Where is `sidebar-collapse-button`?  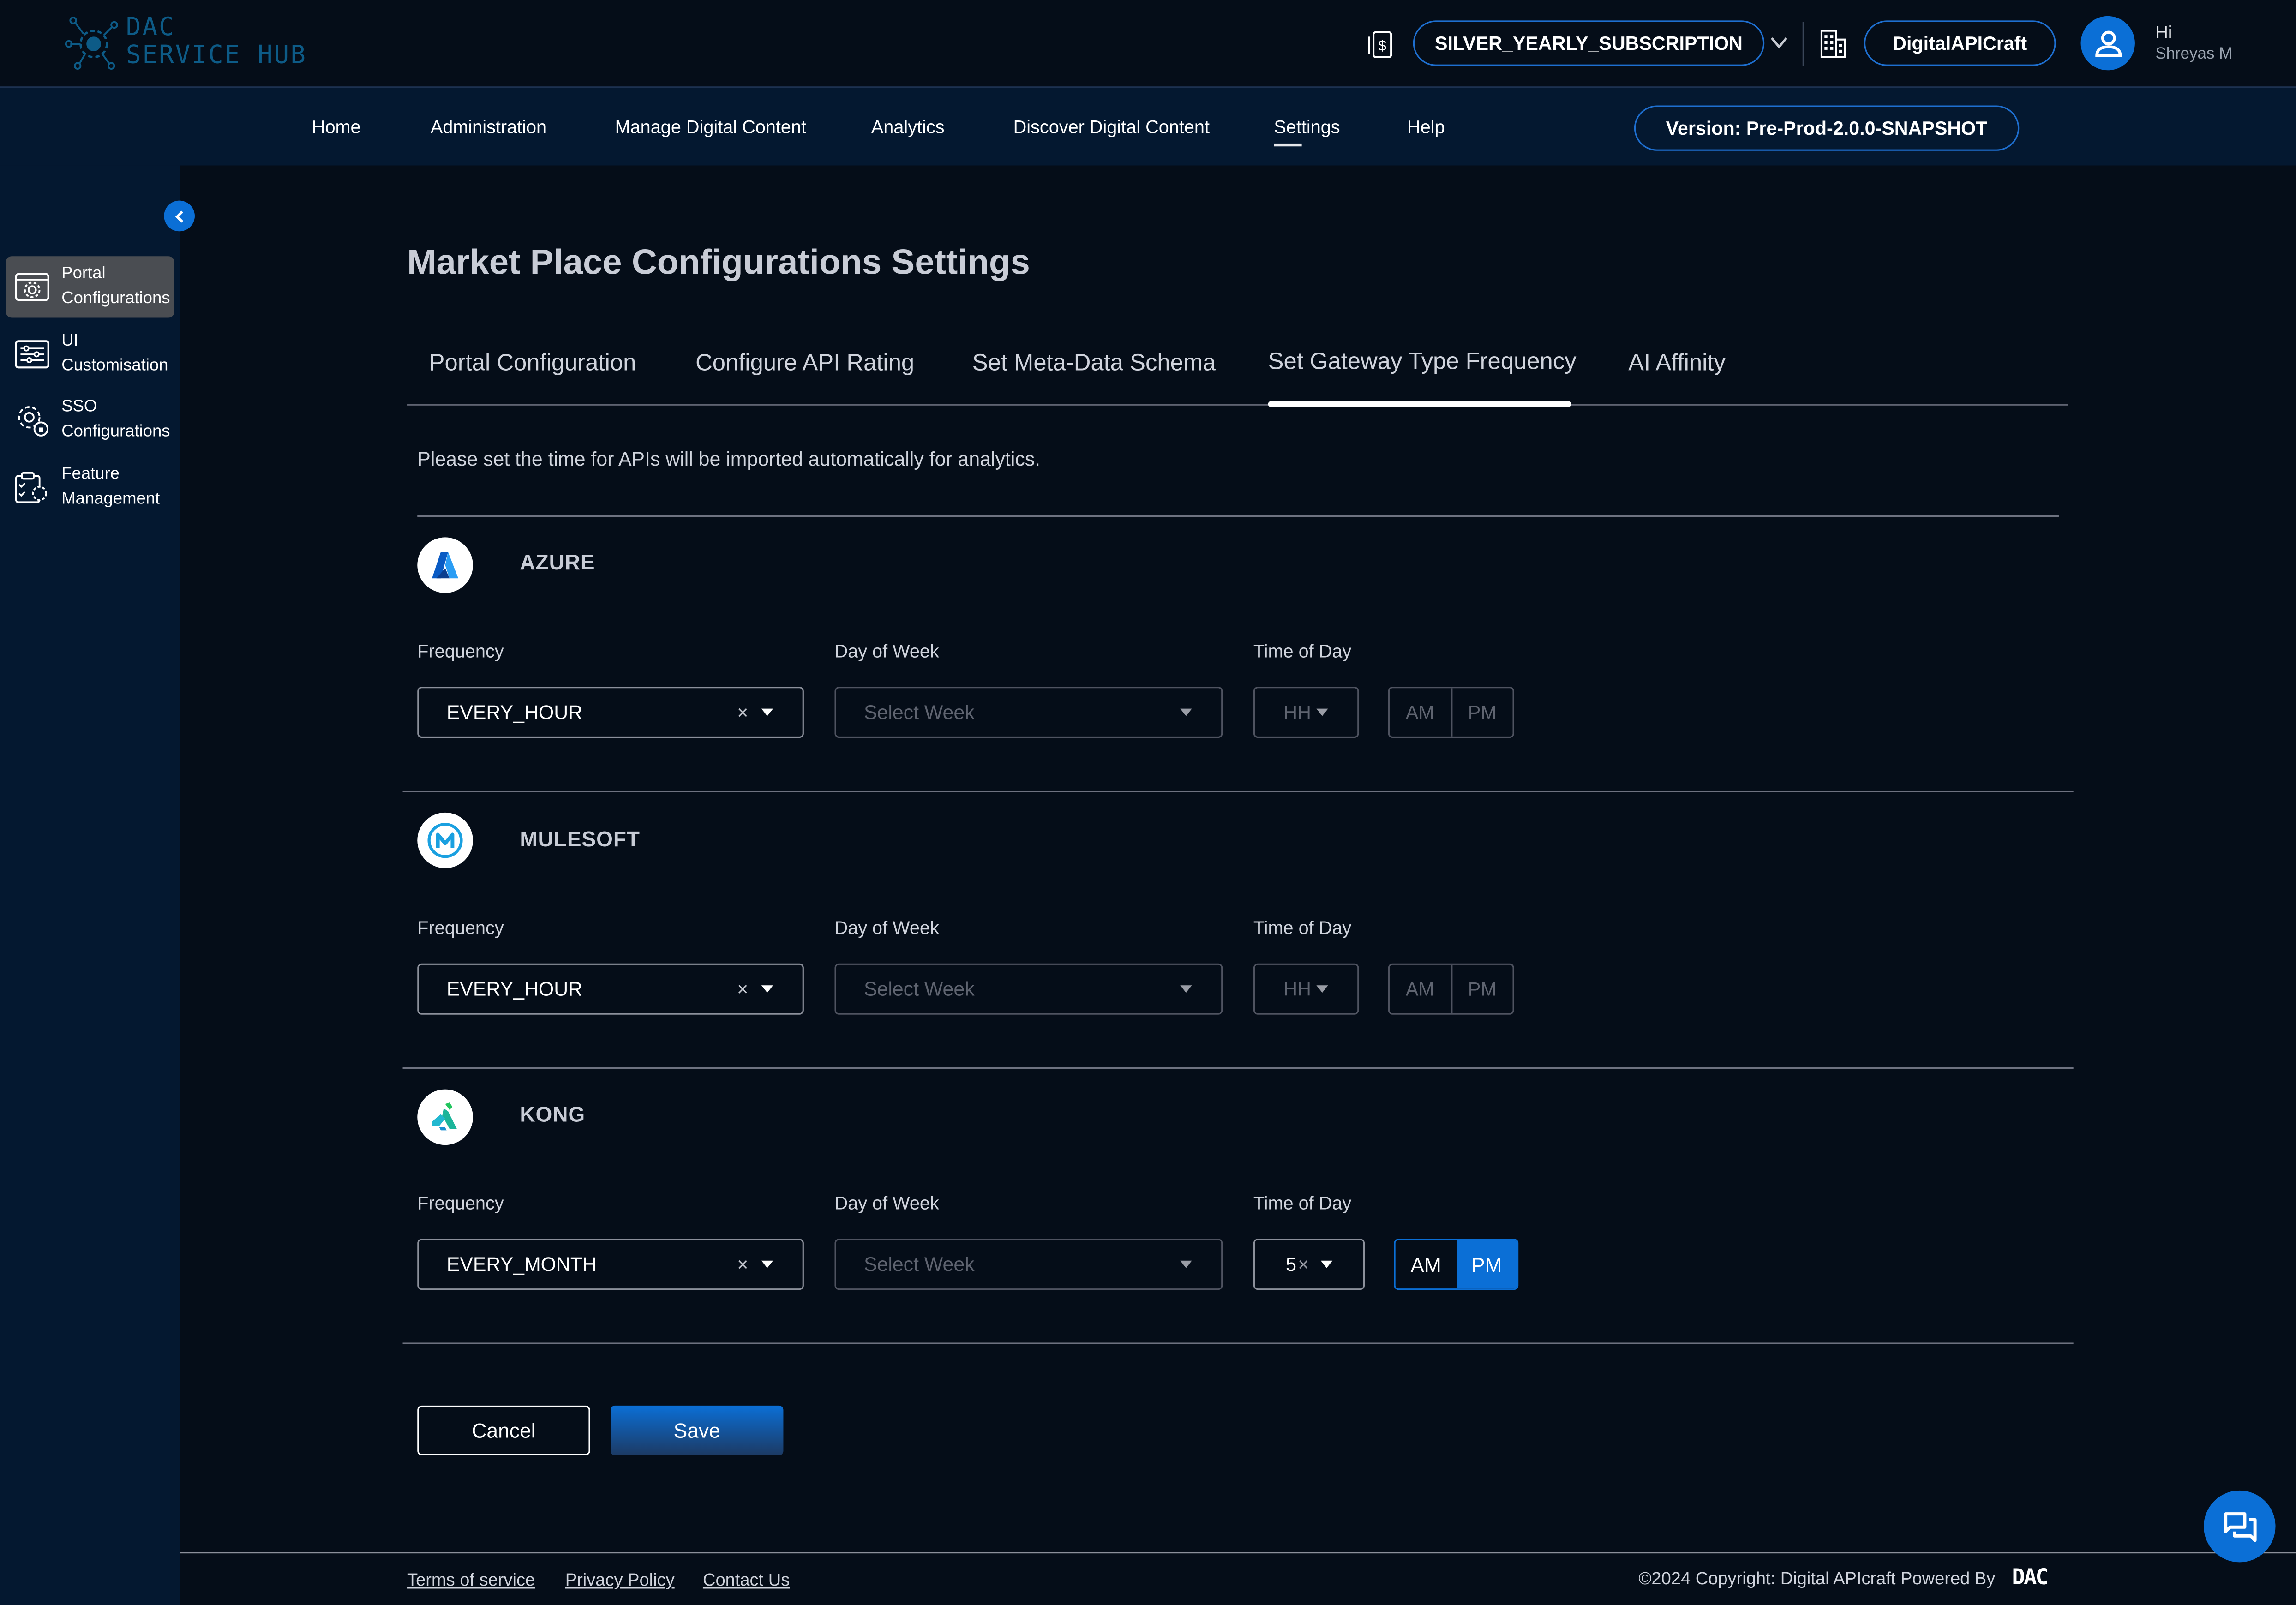 sidebar-collapse-button is located at coordinates (179, 216).